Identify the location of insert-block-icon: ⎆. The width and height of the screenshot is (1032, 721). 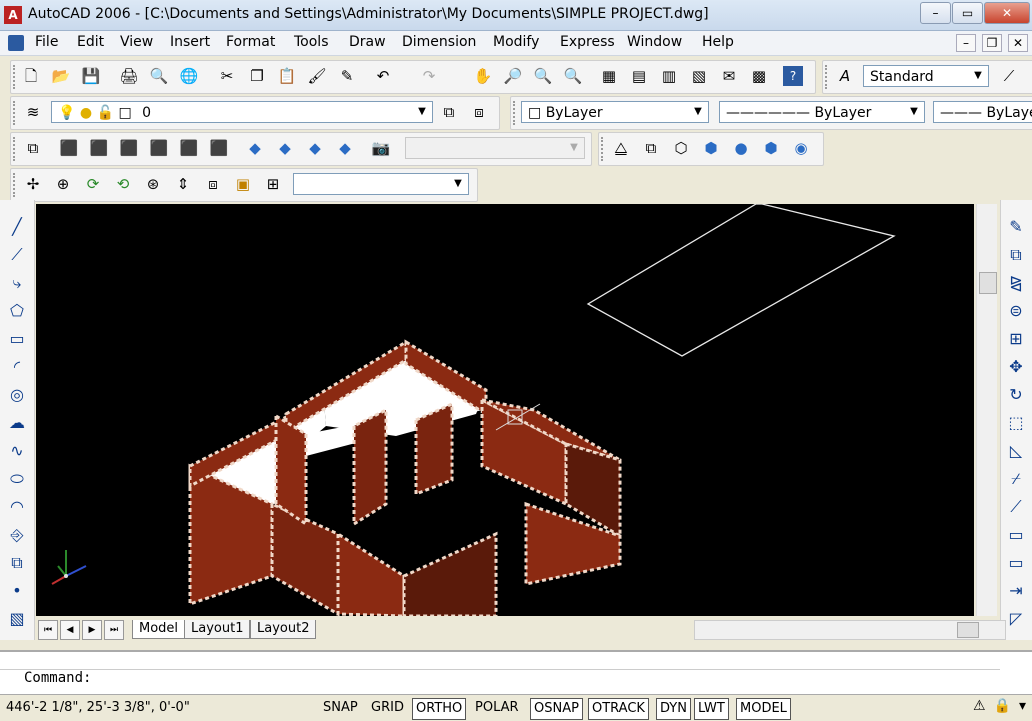
(17, 535).